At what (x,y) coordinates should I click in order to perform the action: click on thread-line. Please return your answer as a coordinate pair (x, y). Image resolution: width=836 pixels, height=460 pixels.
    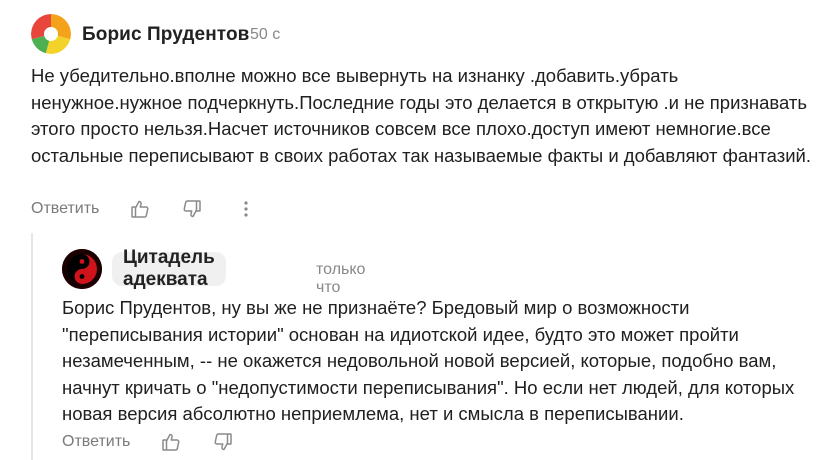
    Looking at the image, I should click on (32, 346).